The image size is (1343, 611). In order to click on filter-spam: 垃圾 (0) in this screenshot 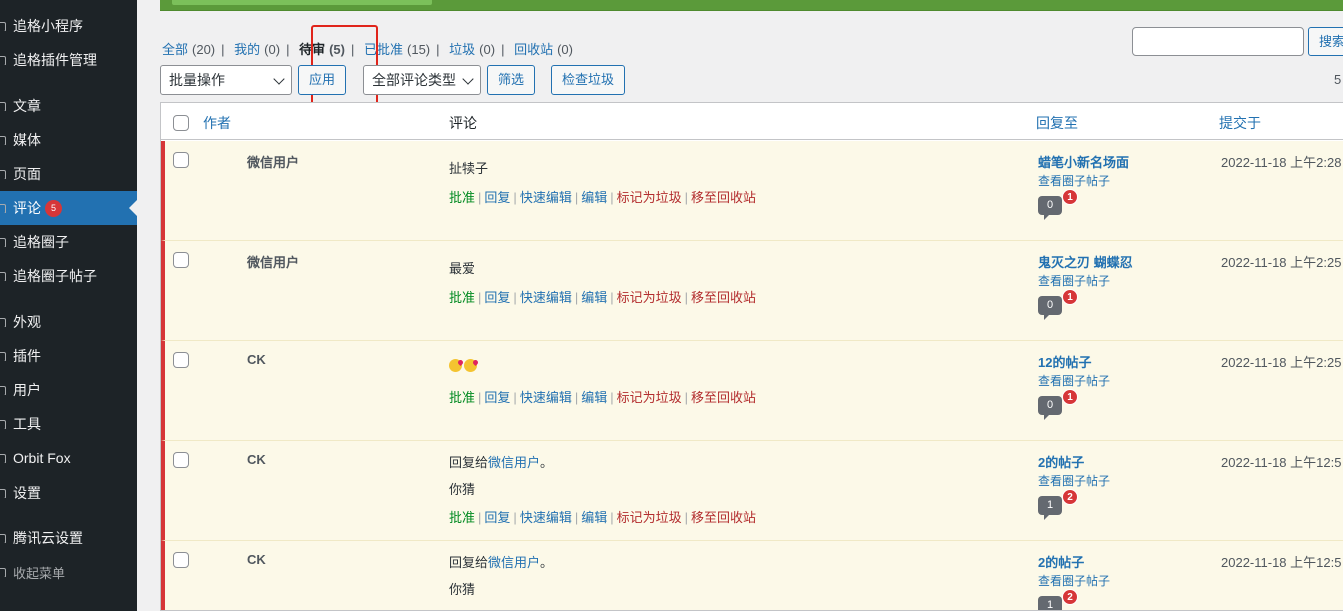, I will do `click(472, 49)`.